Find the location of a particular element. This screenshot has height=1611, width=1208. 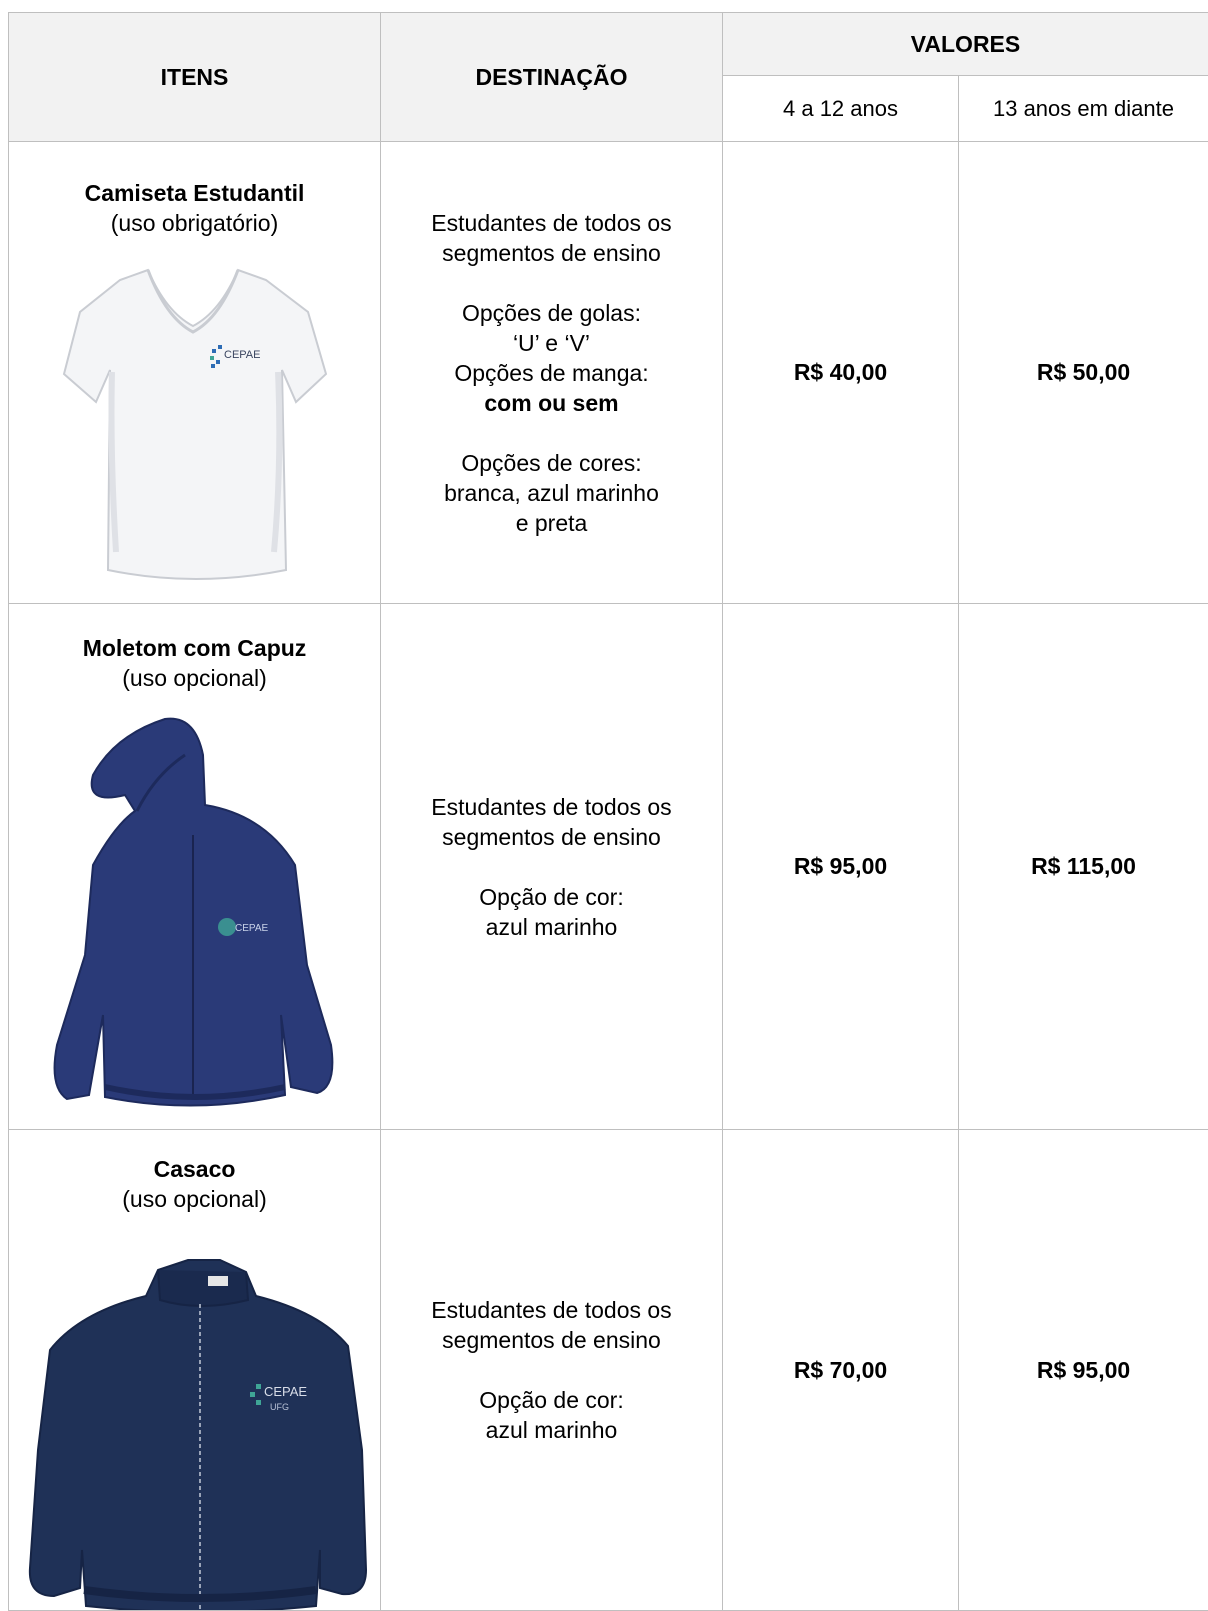

header-valores: VALORES is located at coordinates (965, 44).